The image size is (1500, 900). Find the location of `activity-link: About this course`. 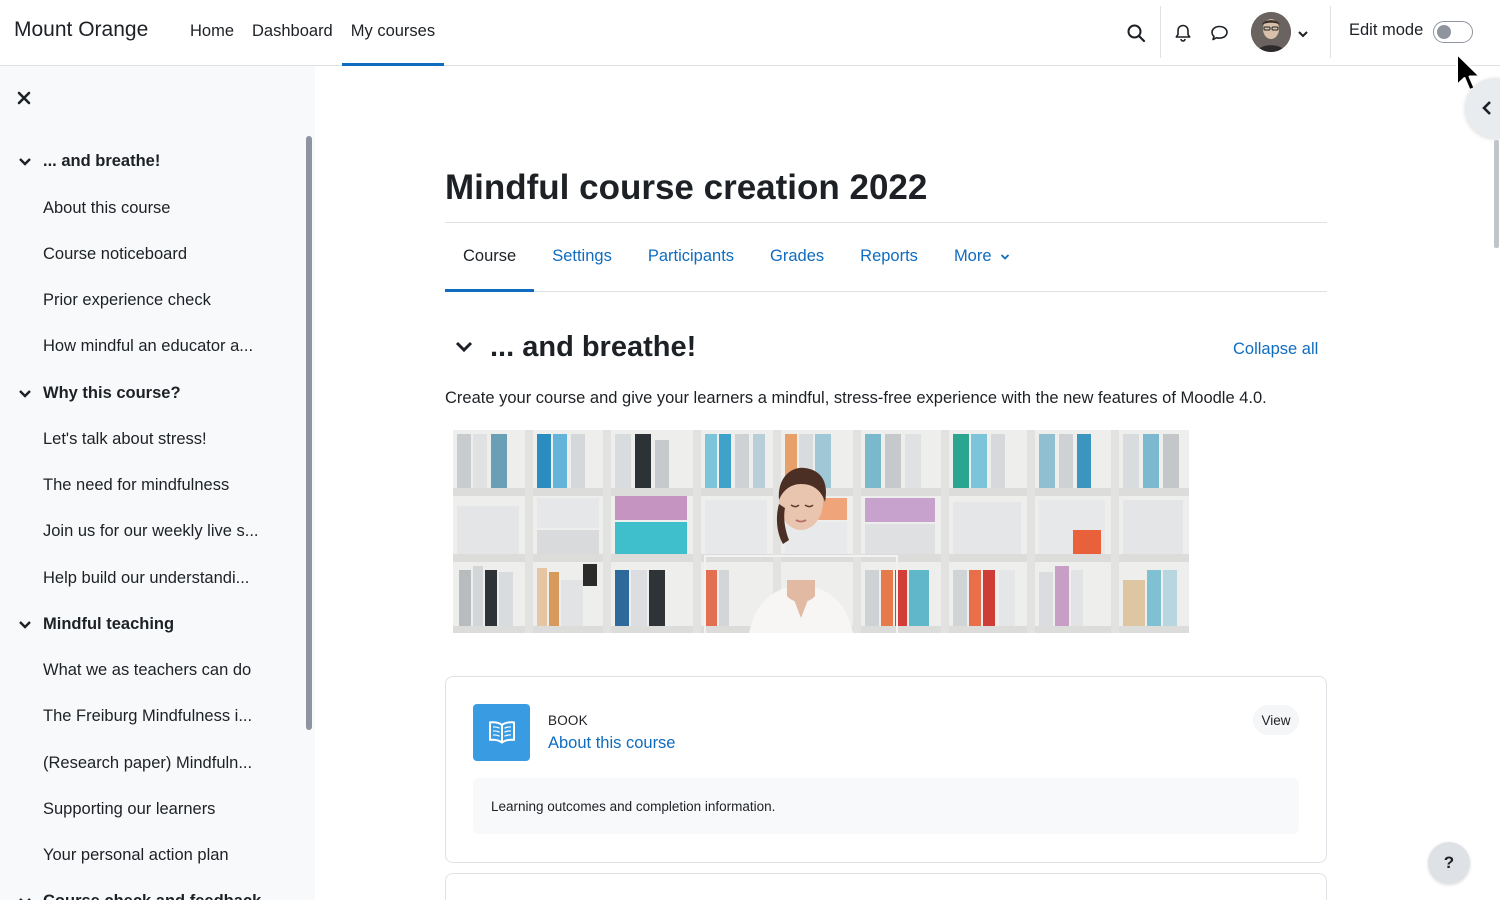

activity-link: About this course is located at coordinates (612, 743).